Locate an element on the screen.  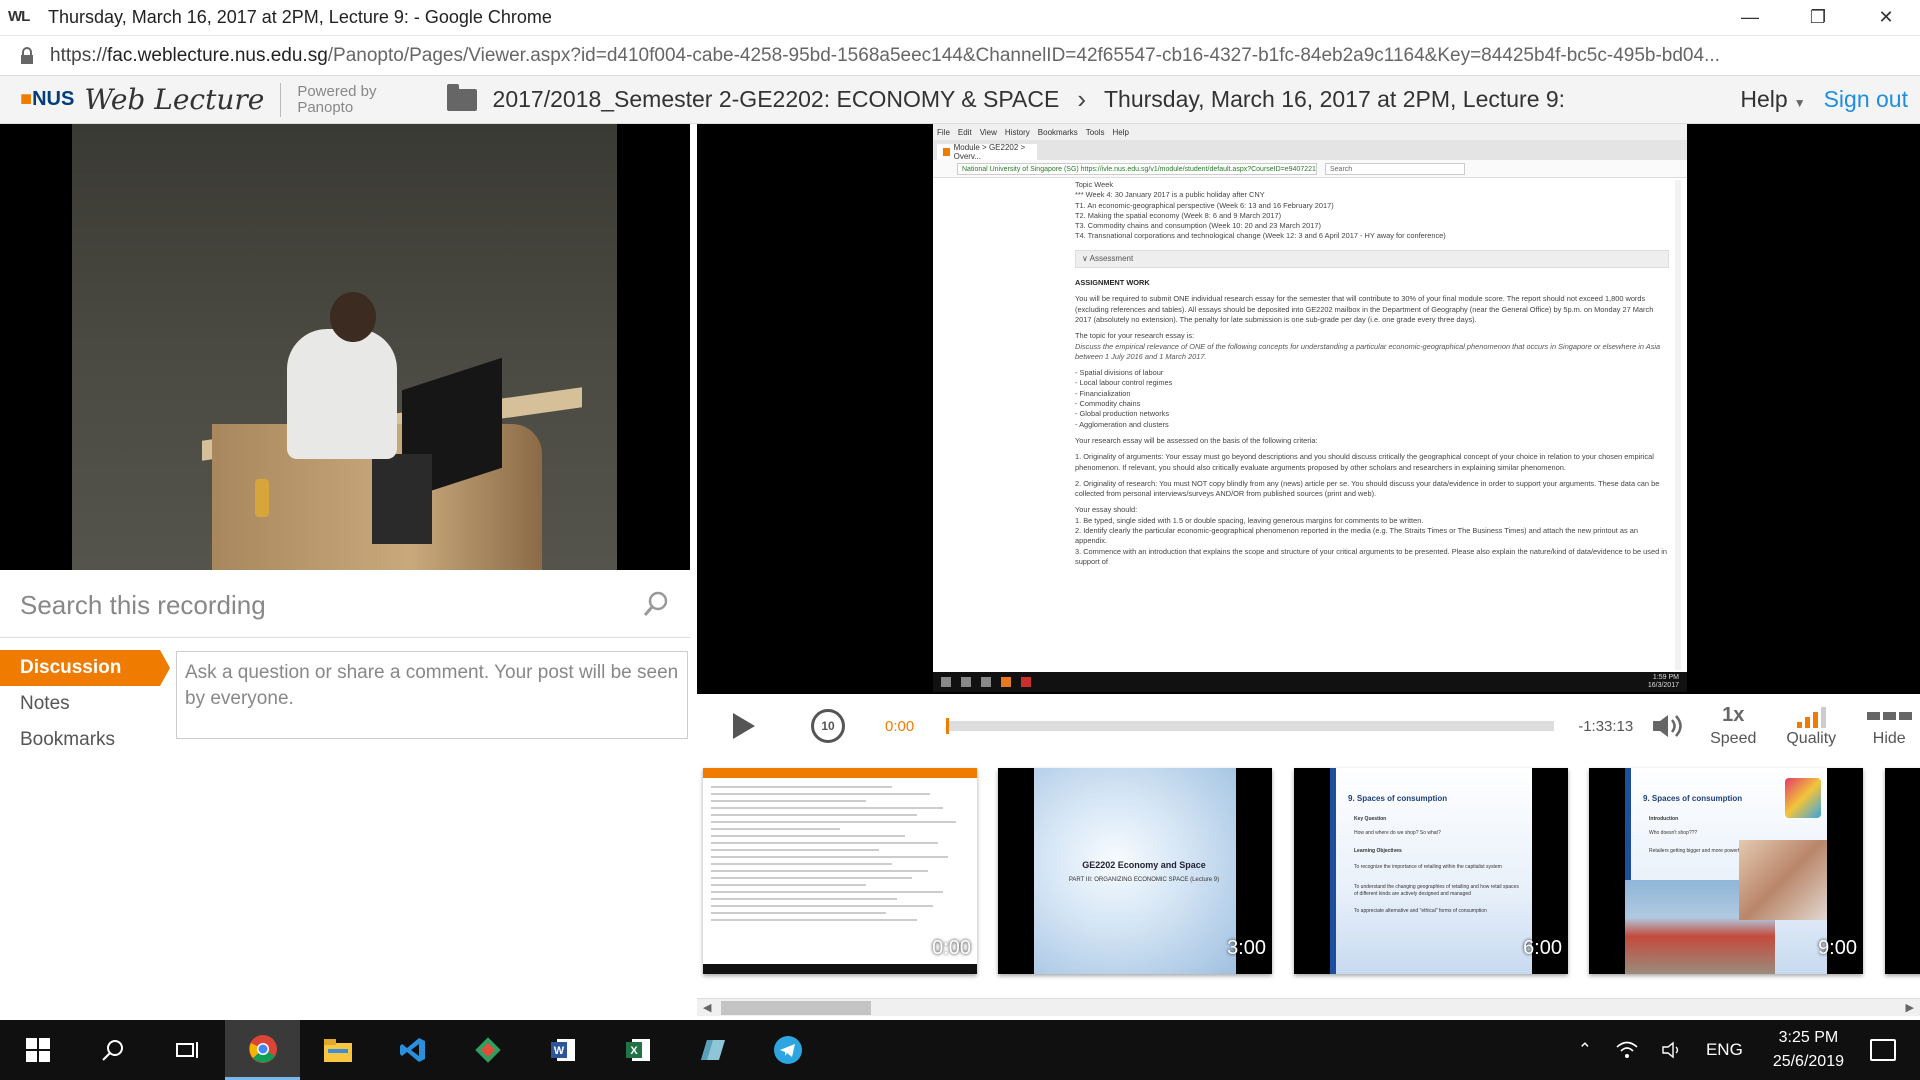
tab-discussion: Discussion is located at coordinates (85, 668).